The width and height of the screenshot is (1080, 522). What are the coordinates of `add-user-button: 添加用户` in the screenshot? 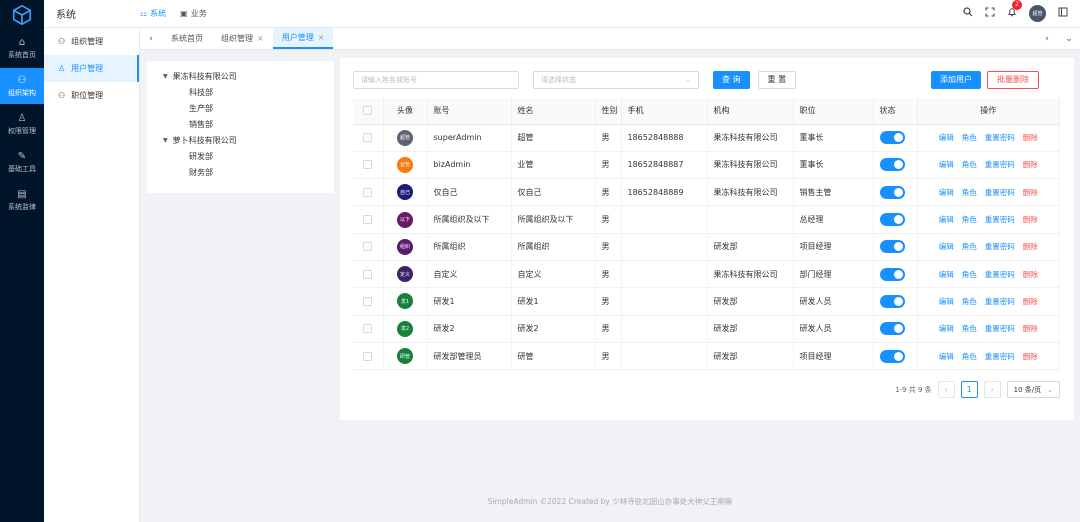 It's located at (956, 79).